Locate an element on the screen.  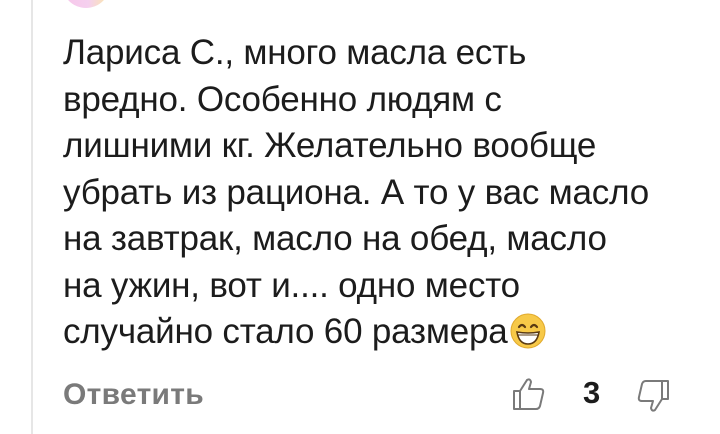
grinning-face-emoji is located at coordinates (528, 337).